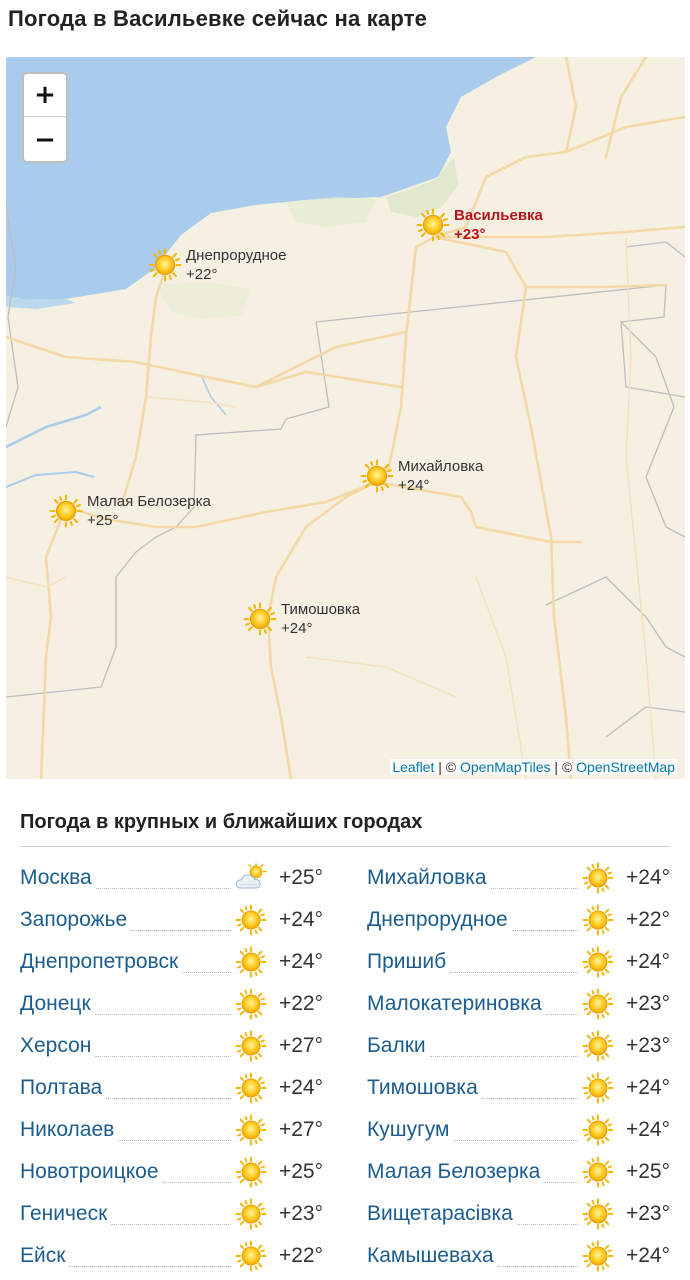  What do you see at coordinates (55, 1004) in the screenshot?
I see `city-link: Донецк` at bounding box center [55, 1004].